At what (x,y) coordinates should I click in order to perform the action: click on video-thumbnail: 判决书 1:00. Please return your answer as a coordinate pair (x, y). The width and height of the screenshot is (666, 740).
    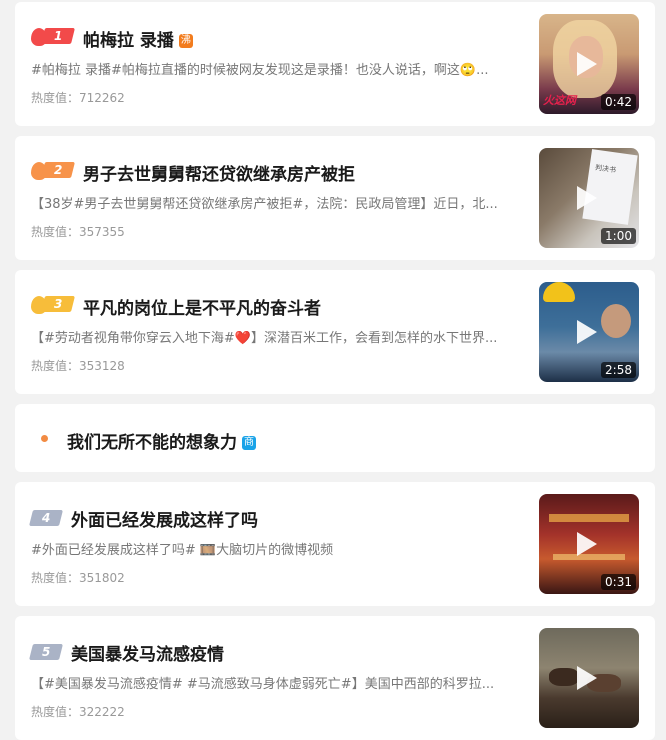
    Looking at the image, I should click on (589, 198).